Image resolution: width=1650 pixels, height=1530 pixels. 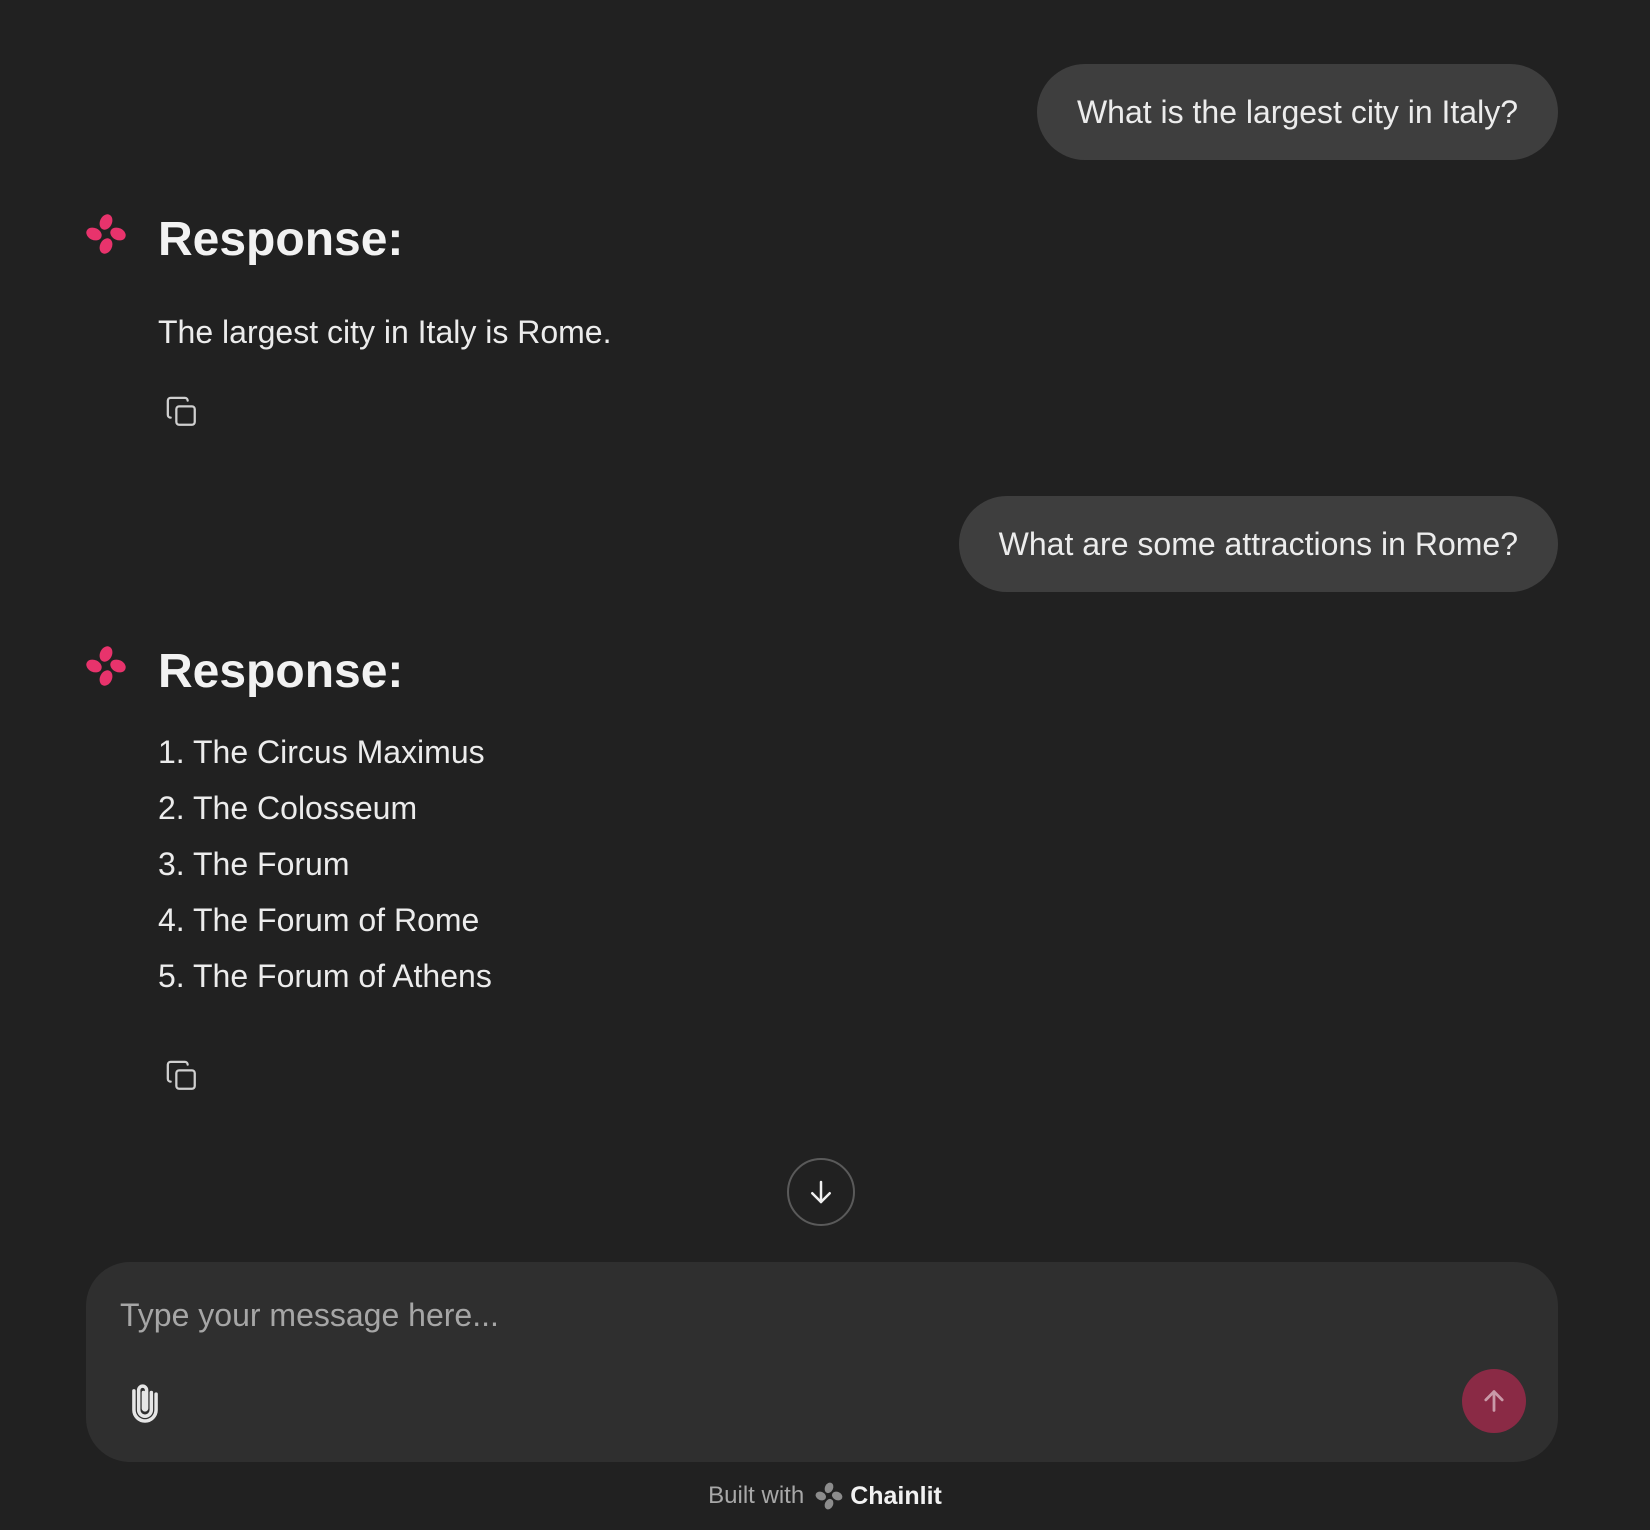 I want to click on footer: Built with Chainlit, so click(x=825, y=1496).